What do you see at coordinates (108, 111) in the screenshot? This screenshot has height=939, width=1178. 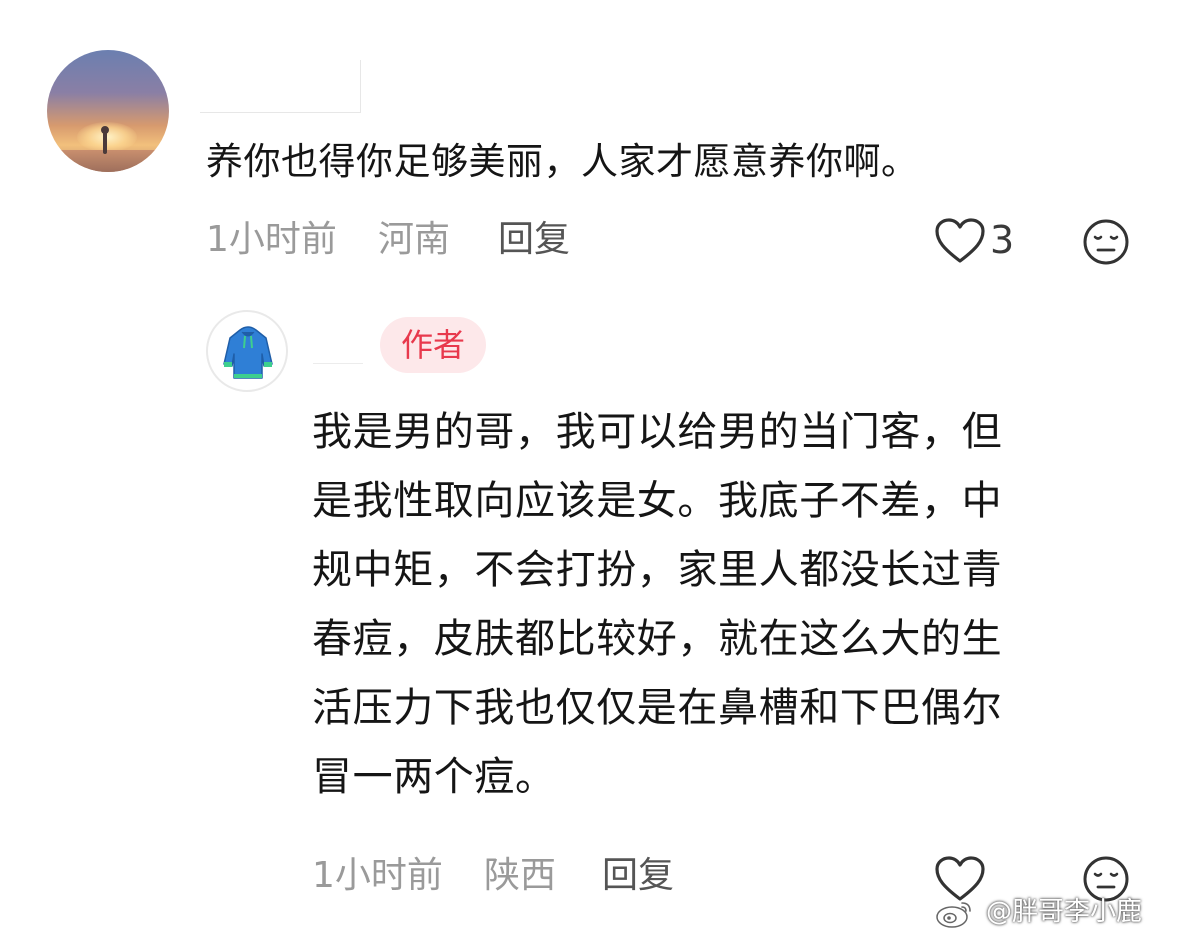 I see `user-avatar` at bounding box center [108, 111].